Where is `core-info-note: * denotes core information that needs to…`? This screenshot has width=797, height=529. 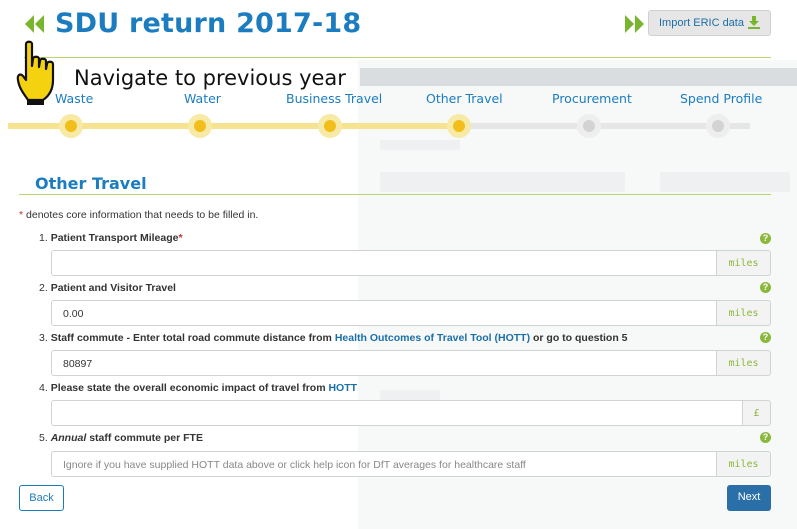 core-info-note: * denotes core information that needs to… is located at coordinates (138, 215).